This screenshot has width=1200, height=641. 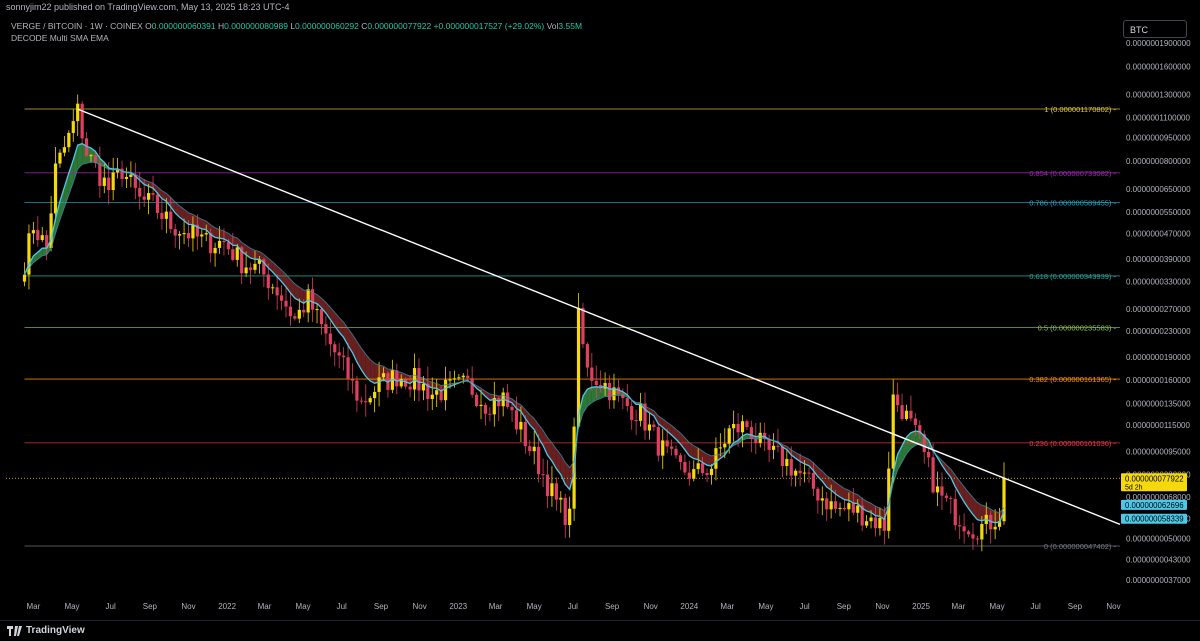 I want to click on close-value: 0.000000077922, so click(x=399, y=26).